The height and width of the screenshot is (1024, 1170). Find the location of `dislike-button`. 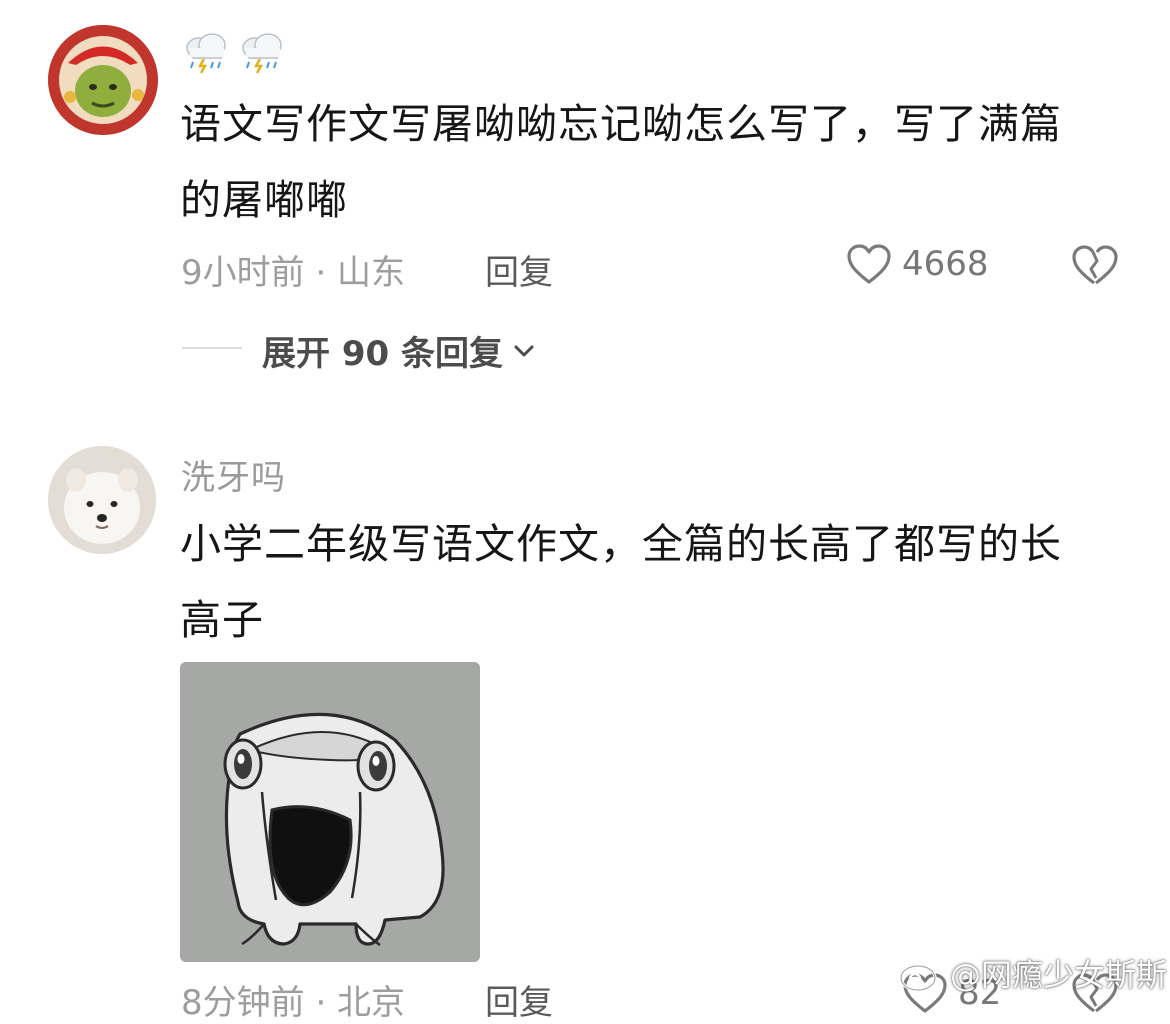

dislike-button is located at coordinates (1095, 267).